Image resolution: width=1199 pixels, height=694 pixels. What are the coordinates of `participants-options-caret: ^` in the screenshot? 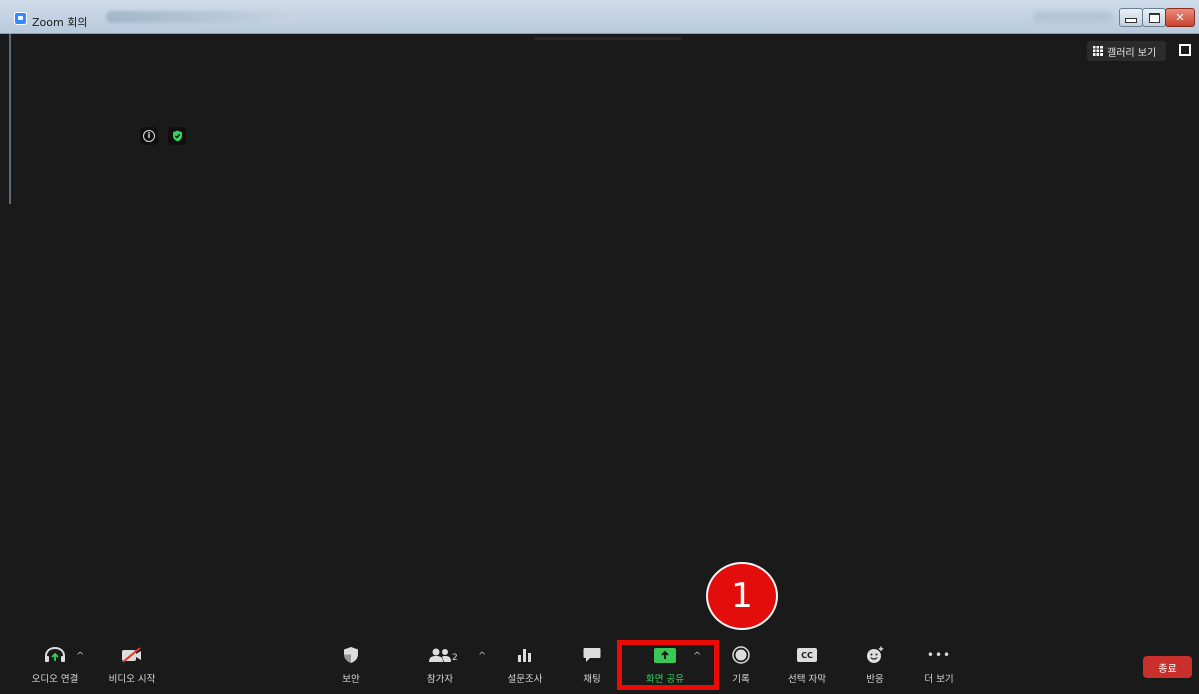 It's located at (482, 656).